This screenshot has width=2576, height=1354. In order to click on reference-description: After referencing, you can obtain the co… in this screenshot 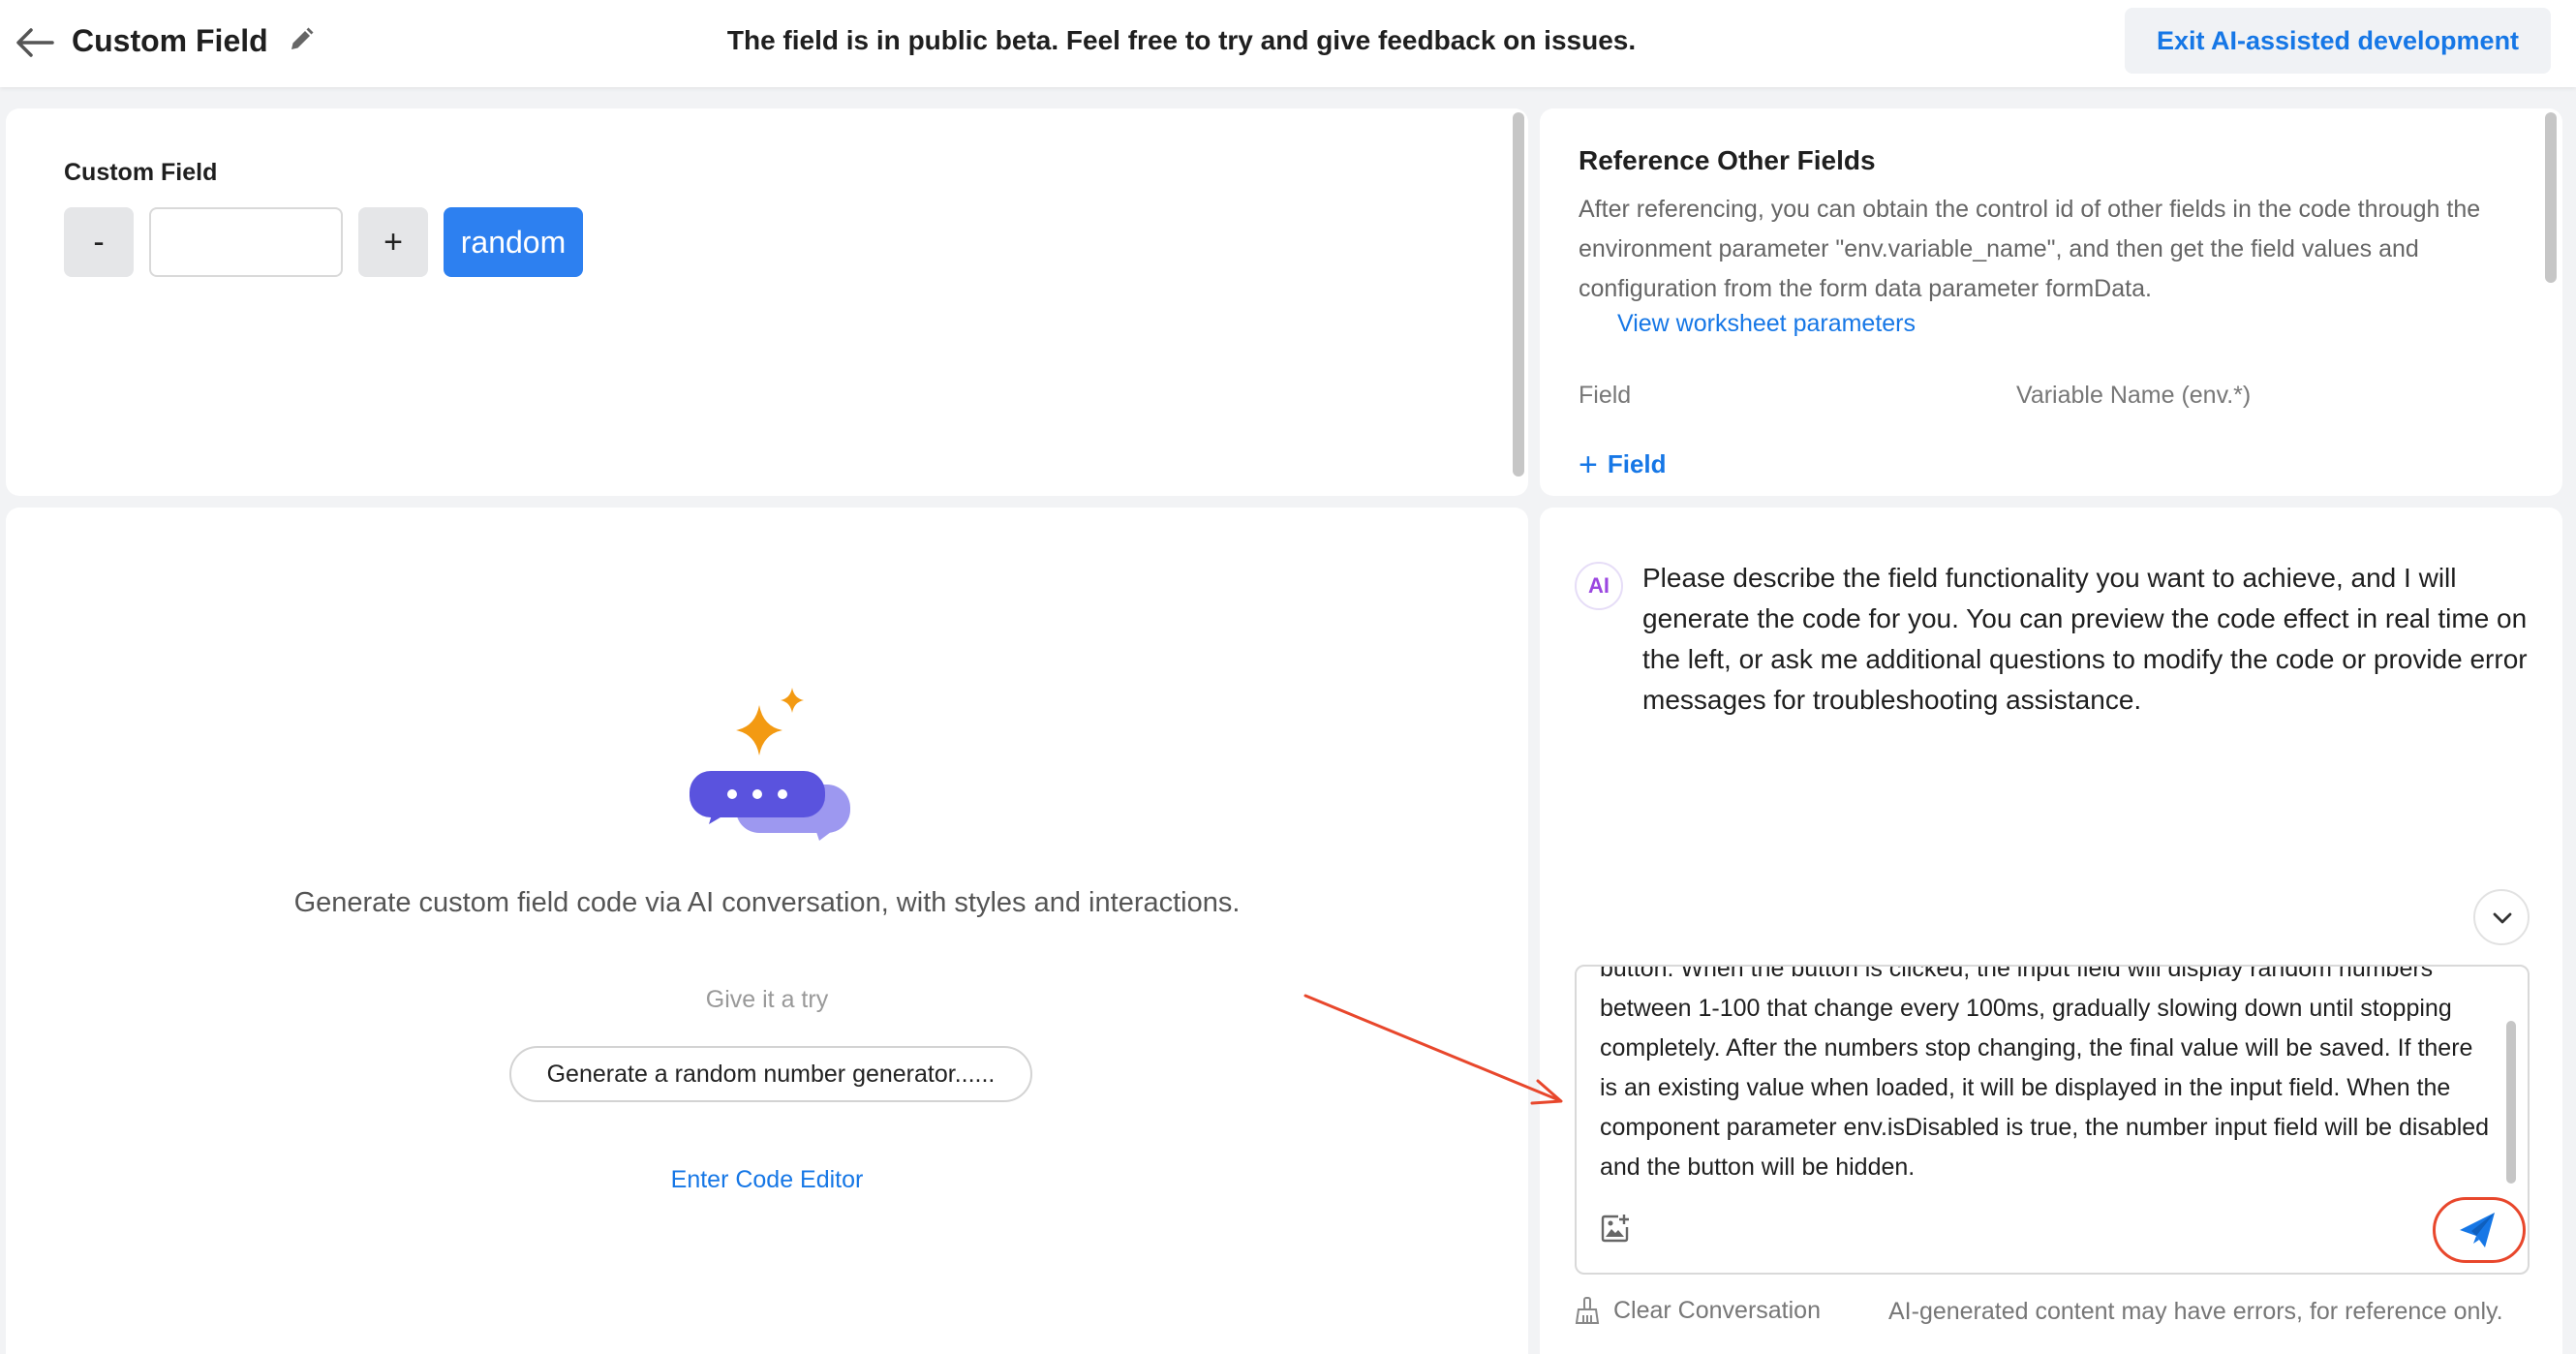, I will do `click(2030, 249)`.